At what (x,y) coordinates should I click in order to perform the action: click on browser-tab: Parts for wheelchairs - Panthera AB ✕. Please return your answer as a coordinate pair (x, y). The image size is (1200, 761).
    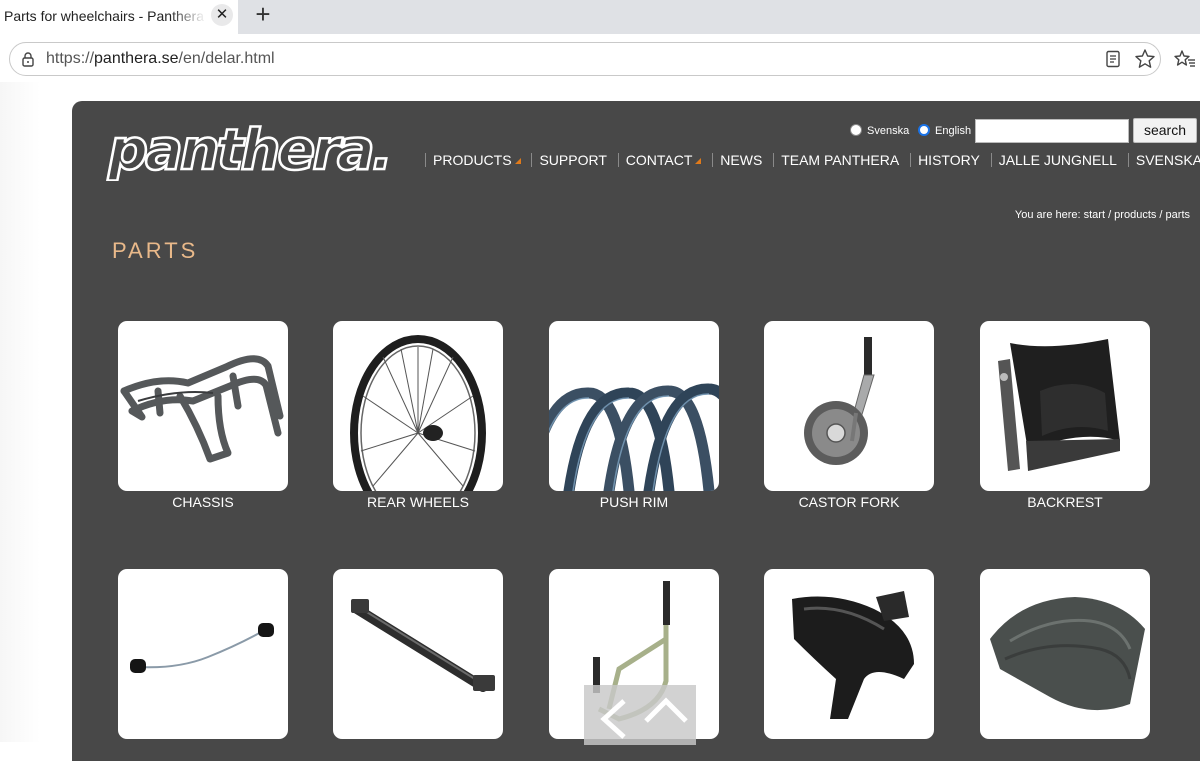
    Looking at the image, I should click on (119, 17).